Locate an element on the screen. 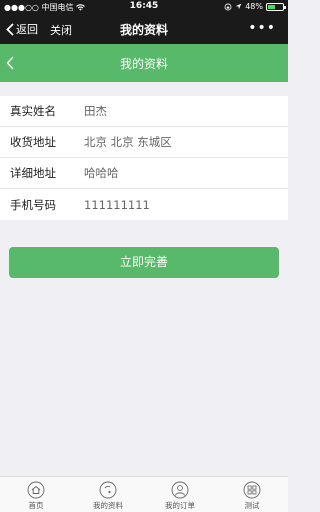  name-row: 真实姓名 田杰 is located at coordinates (144, 111).